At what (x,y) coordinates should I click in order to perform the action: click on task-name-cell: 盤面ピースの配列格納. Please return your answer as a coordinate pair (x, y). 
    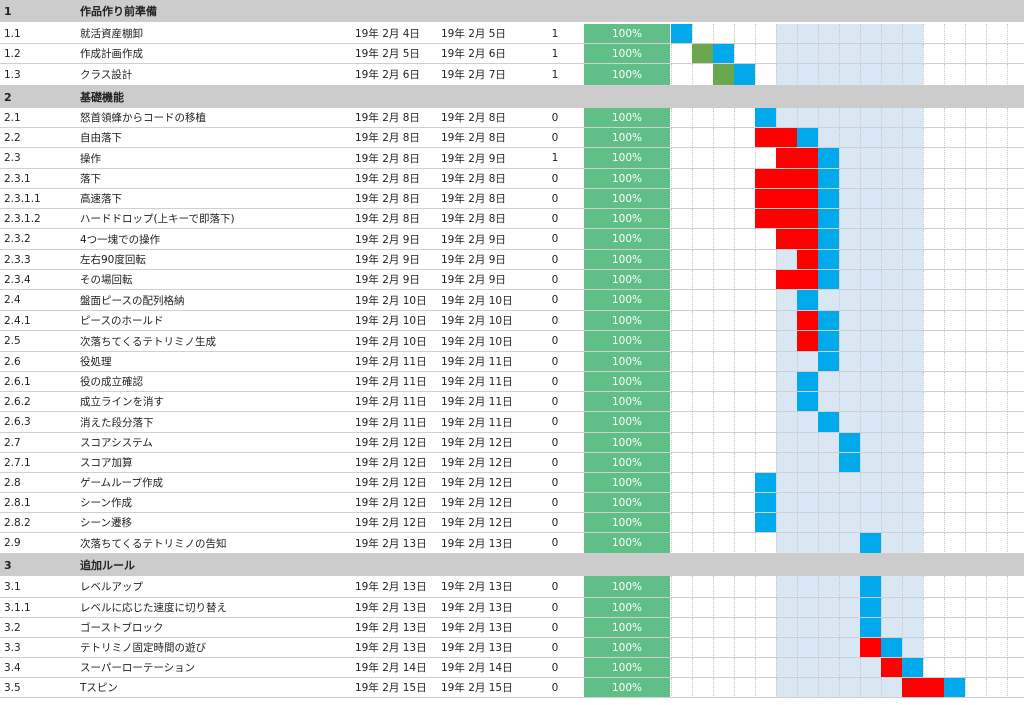
    Looking at the image, I should click on (215, 300).